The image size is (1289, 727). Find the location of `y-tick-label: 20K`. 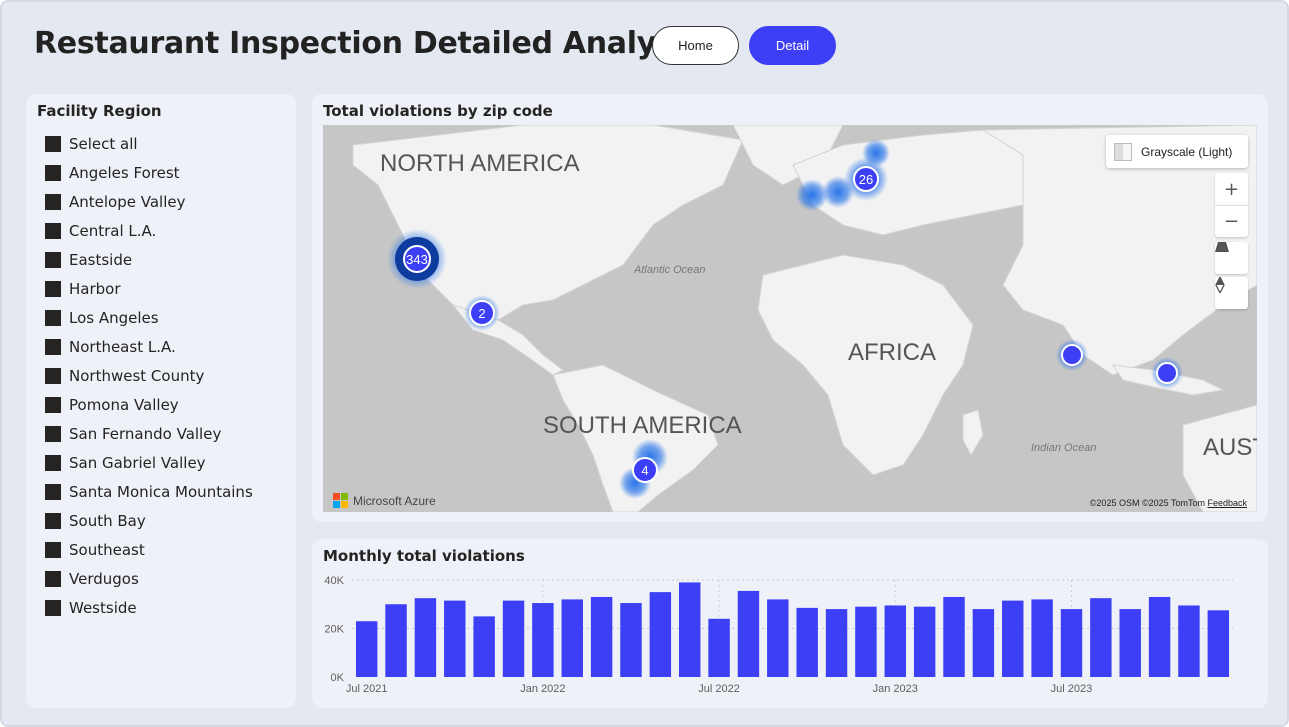

y-tick-label: 20K is located at coordinates (334, 630).